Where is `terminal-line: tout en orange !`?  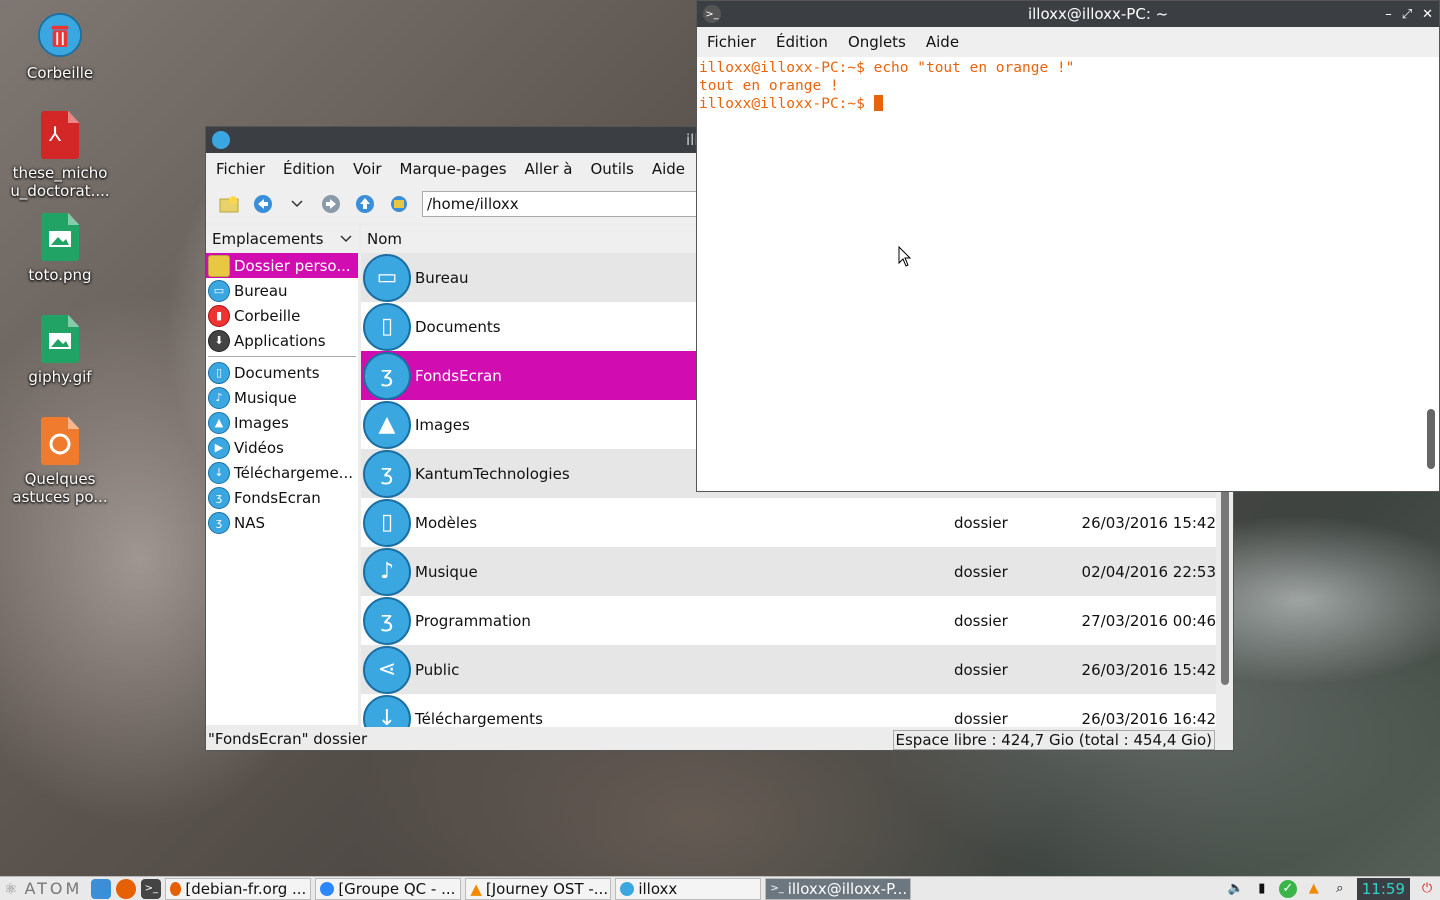 terminal-line: tout en orange ! is located at coordinates (769, 86).